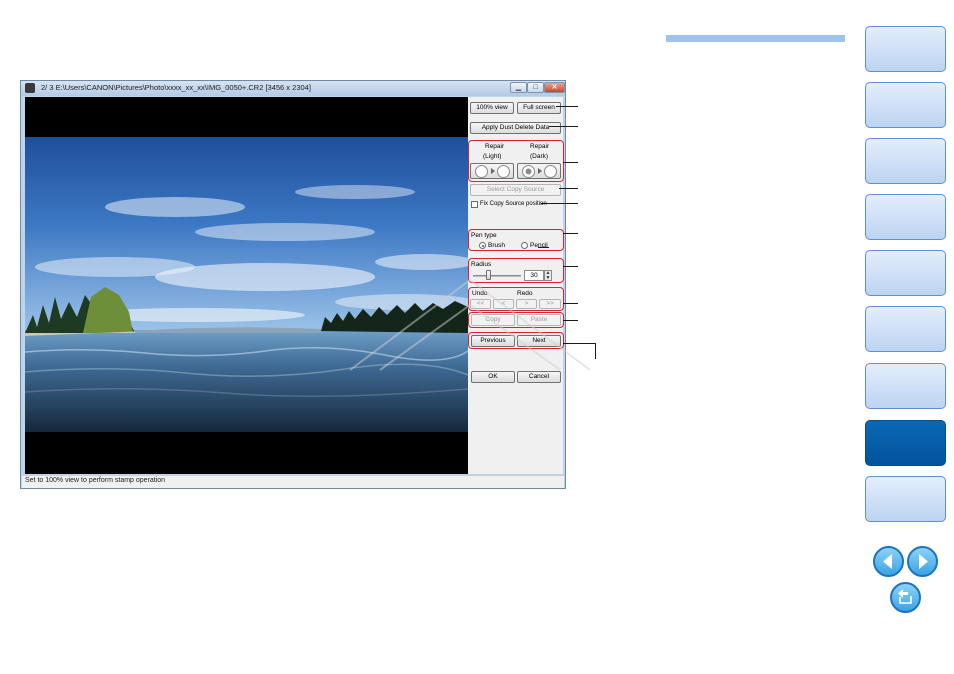 The height and width of the screenshot is (674, 954). What do you see at coordinates (570, 233) in the screenshot?
I see `callout-line-pen-type` at bounding box center [570, 233].